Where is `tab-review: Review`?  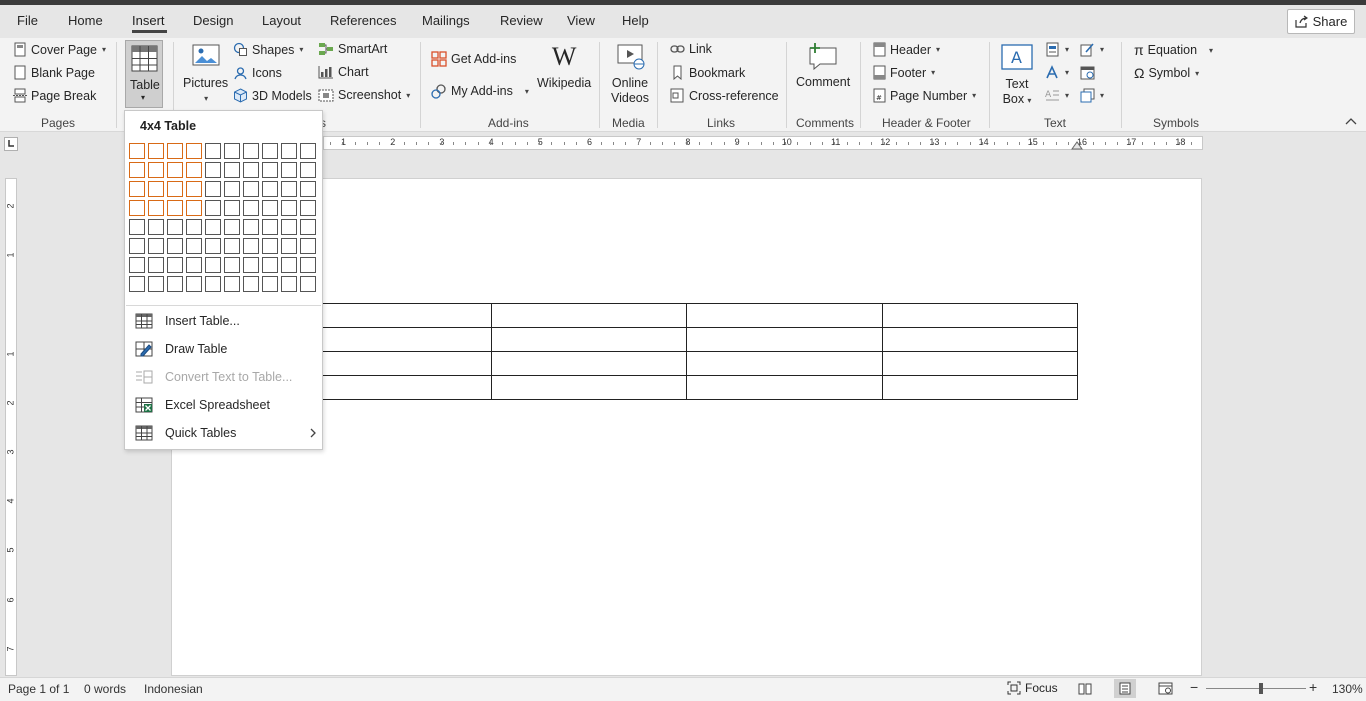
tab-review: Review is located at coordinates (521, 20).